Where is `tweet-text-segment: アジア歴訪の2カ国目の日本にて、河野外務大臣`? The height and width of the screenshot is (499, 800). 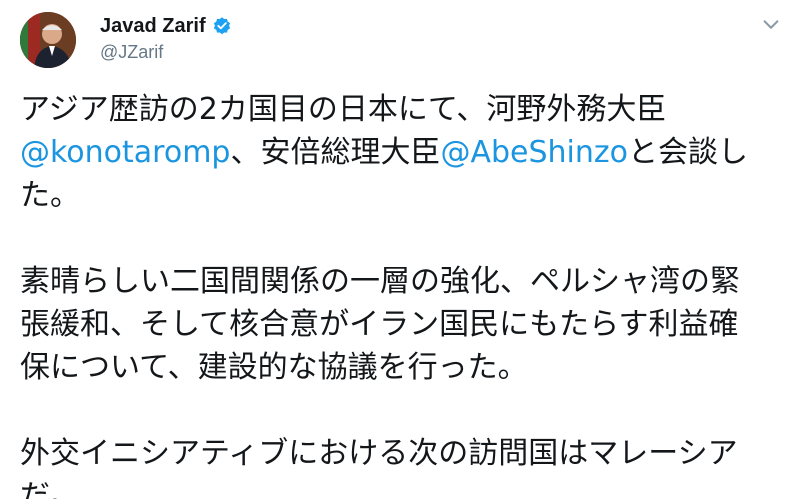 tweet-text-segment: アジア歴訪の2カ国目の日本にて、河野外務大臣 is located at coordinates (343, 109).